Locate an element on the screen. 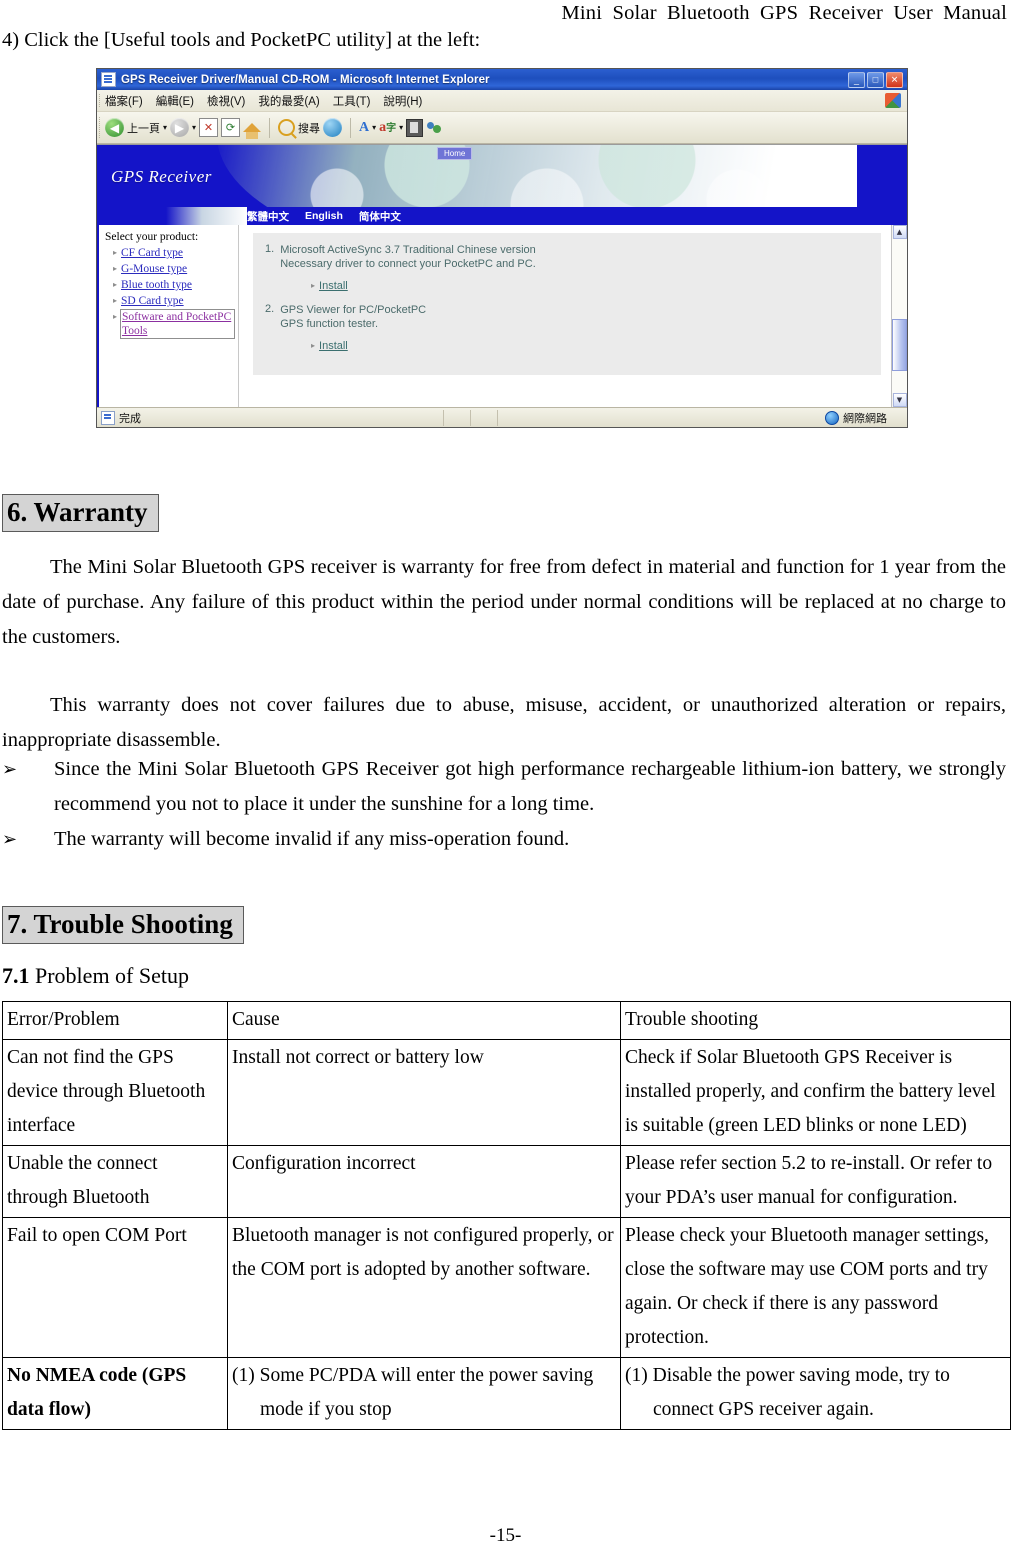 The image size is (1011, 1551). site-banner-title: GPS Receiver is located at coordinates (161, 176).